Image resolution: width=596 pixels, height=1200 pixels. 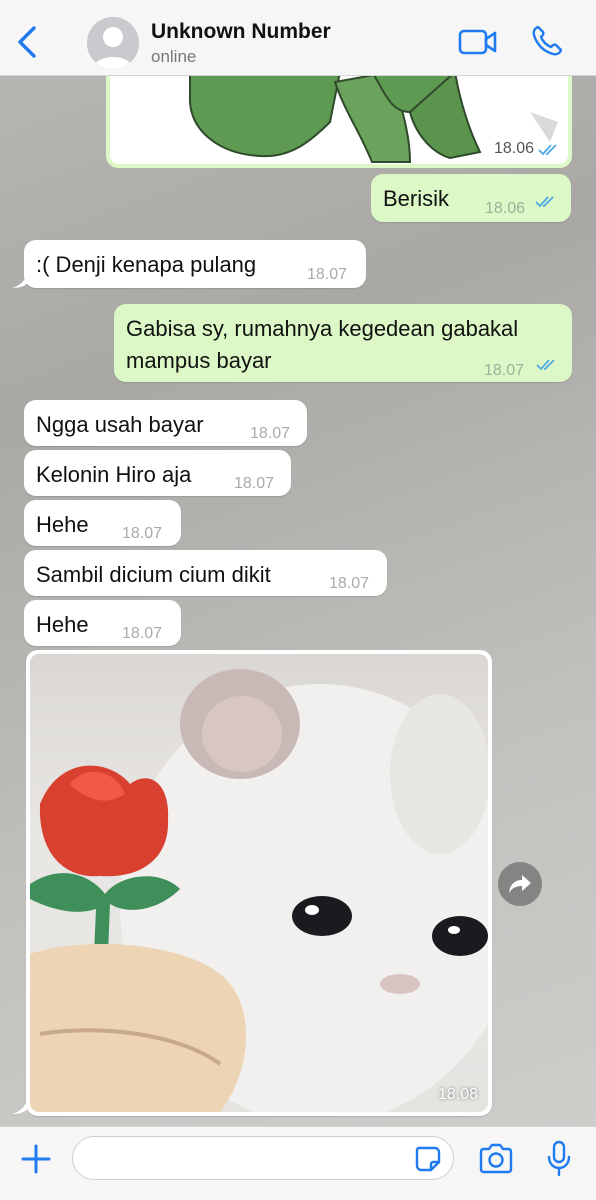 I want to click on camera-button, so click(x=496, y=1159).